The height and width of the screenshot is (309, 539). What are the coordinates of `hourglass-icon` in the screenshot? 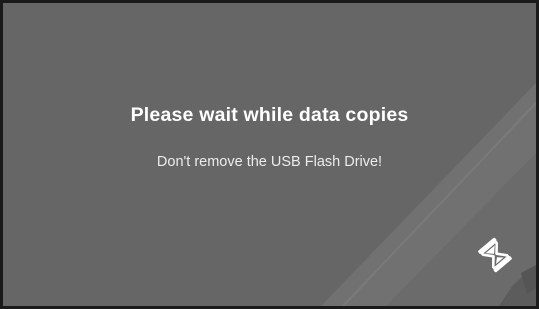 It's located at (495, 255).